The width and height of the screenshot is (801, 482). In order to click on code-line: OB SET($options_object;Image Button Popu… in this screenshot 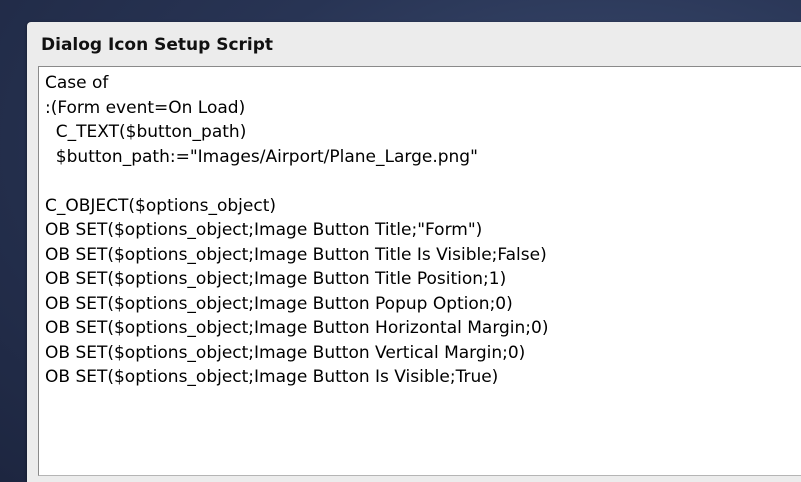, I will do `click(423, 304)`.